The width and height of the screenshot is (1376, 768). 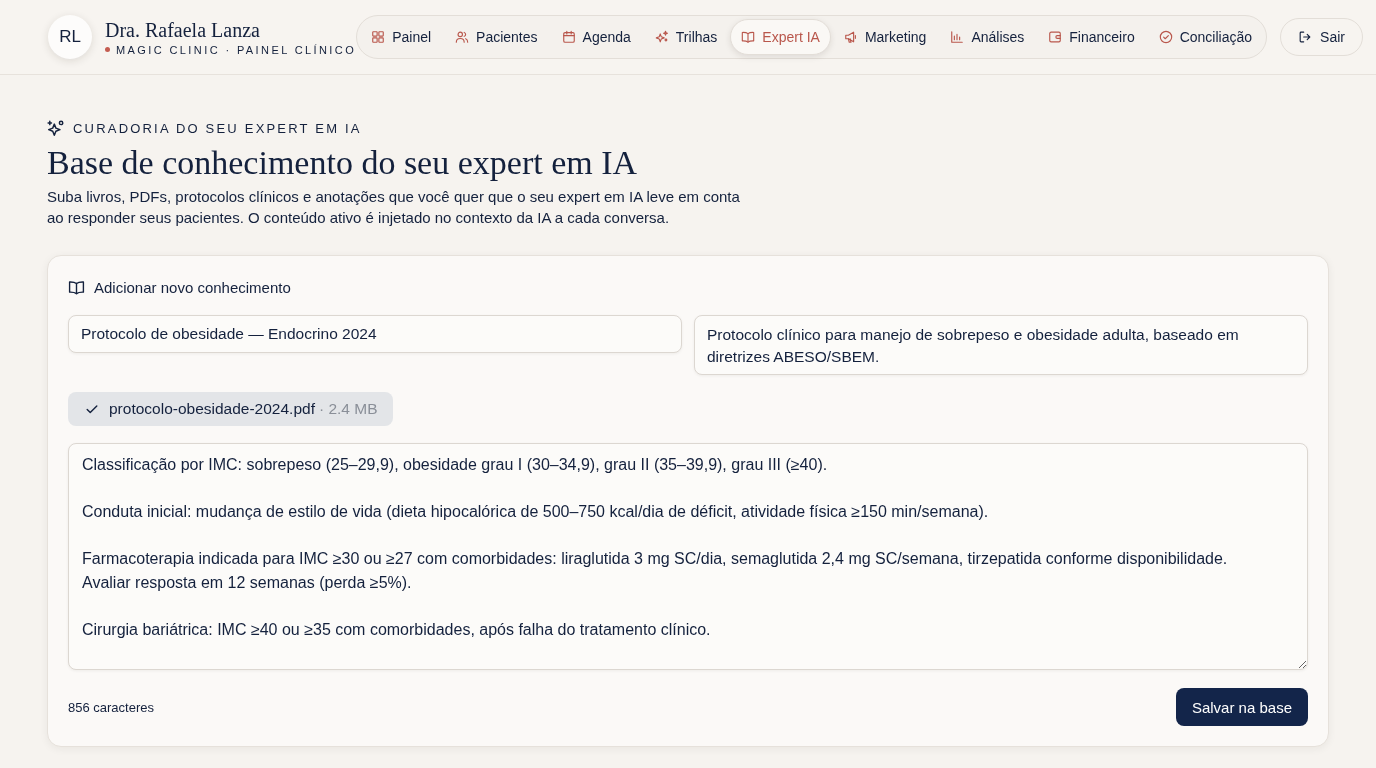 I want to click on avatar: RL, so click(x=70, y=37).